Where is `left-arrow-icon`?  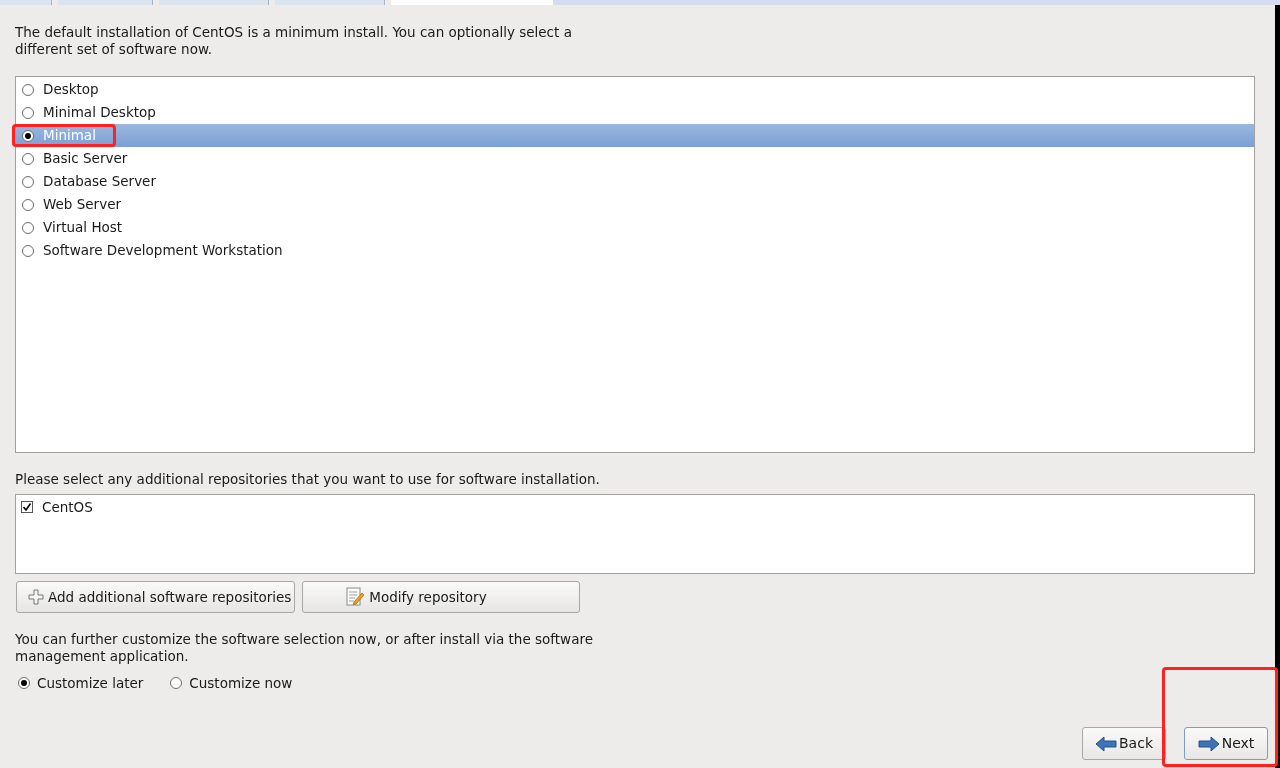
left-arrow-icon is located at coordinates (1106, 743).